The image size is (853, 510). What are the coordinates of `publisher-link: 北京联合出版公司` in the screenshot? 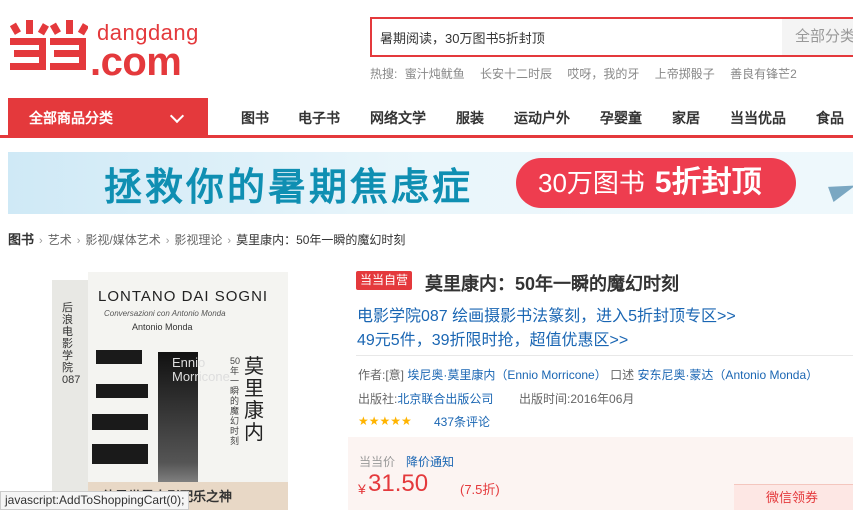 It's located at (445, 399).